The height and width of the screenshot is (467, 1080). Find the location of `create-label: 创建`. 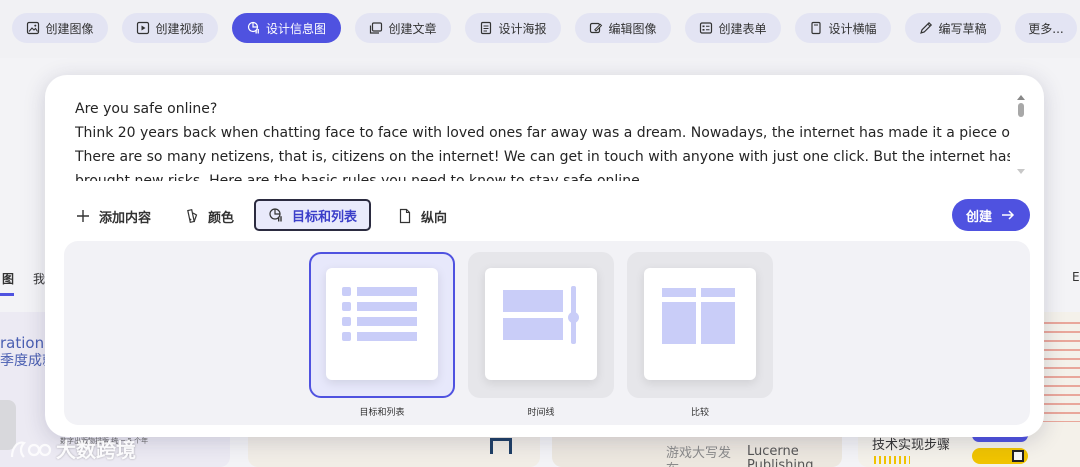

create-label: 创建 is located at coordinates (978, 217).